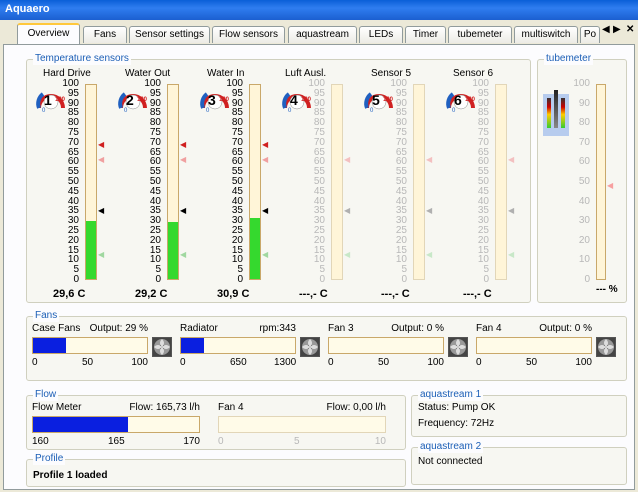 The image size is (638, 492). Describe the element at coordinates (238, 362) in the screenshot. I see `fan-tick: 650` at that location.